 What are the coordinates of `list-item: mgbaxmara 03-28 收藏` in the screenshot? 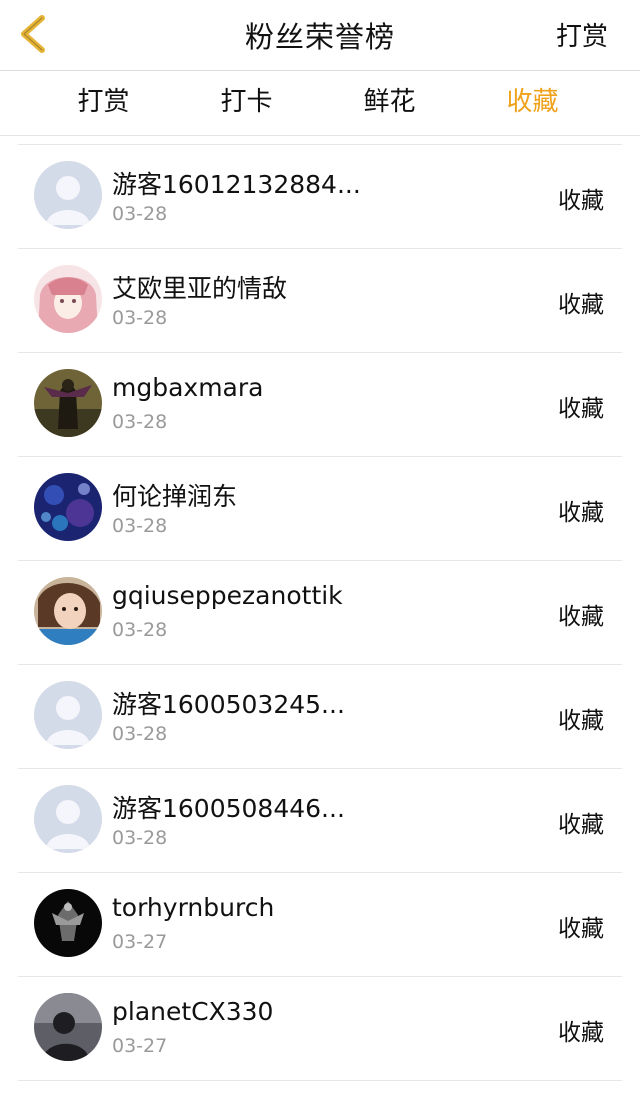 It's located at (320, 405).